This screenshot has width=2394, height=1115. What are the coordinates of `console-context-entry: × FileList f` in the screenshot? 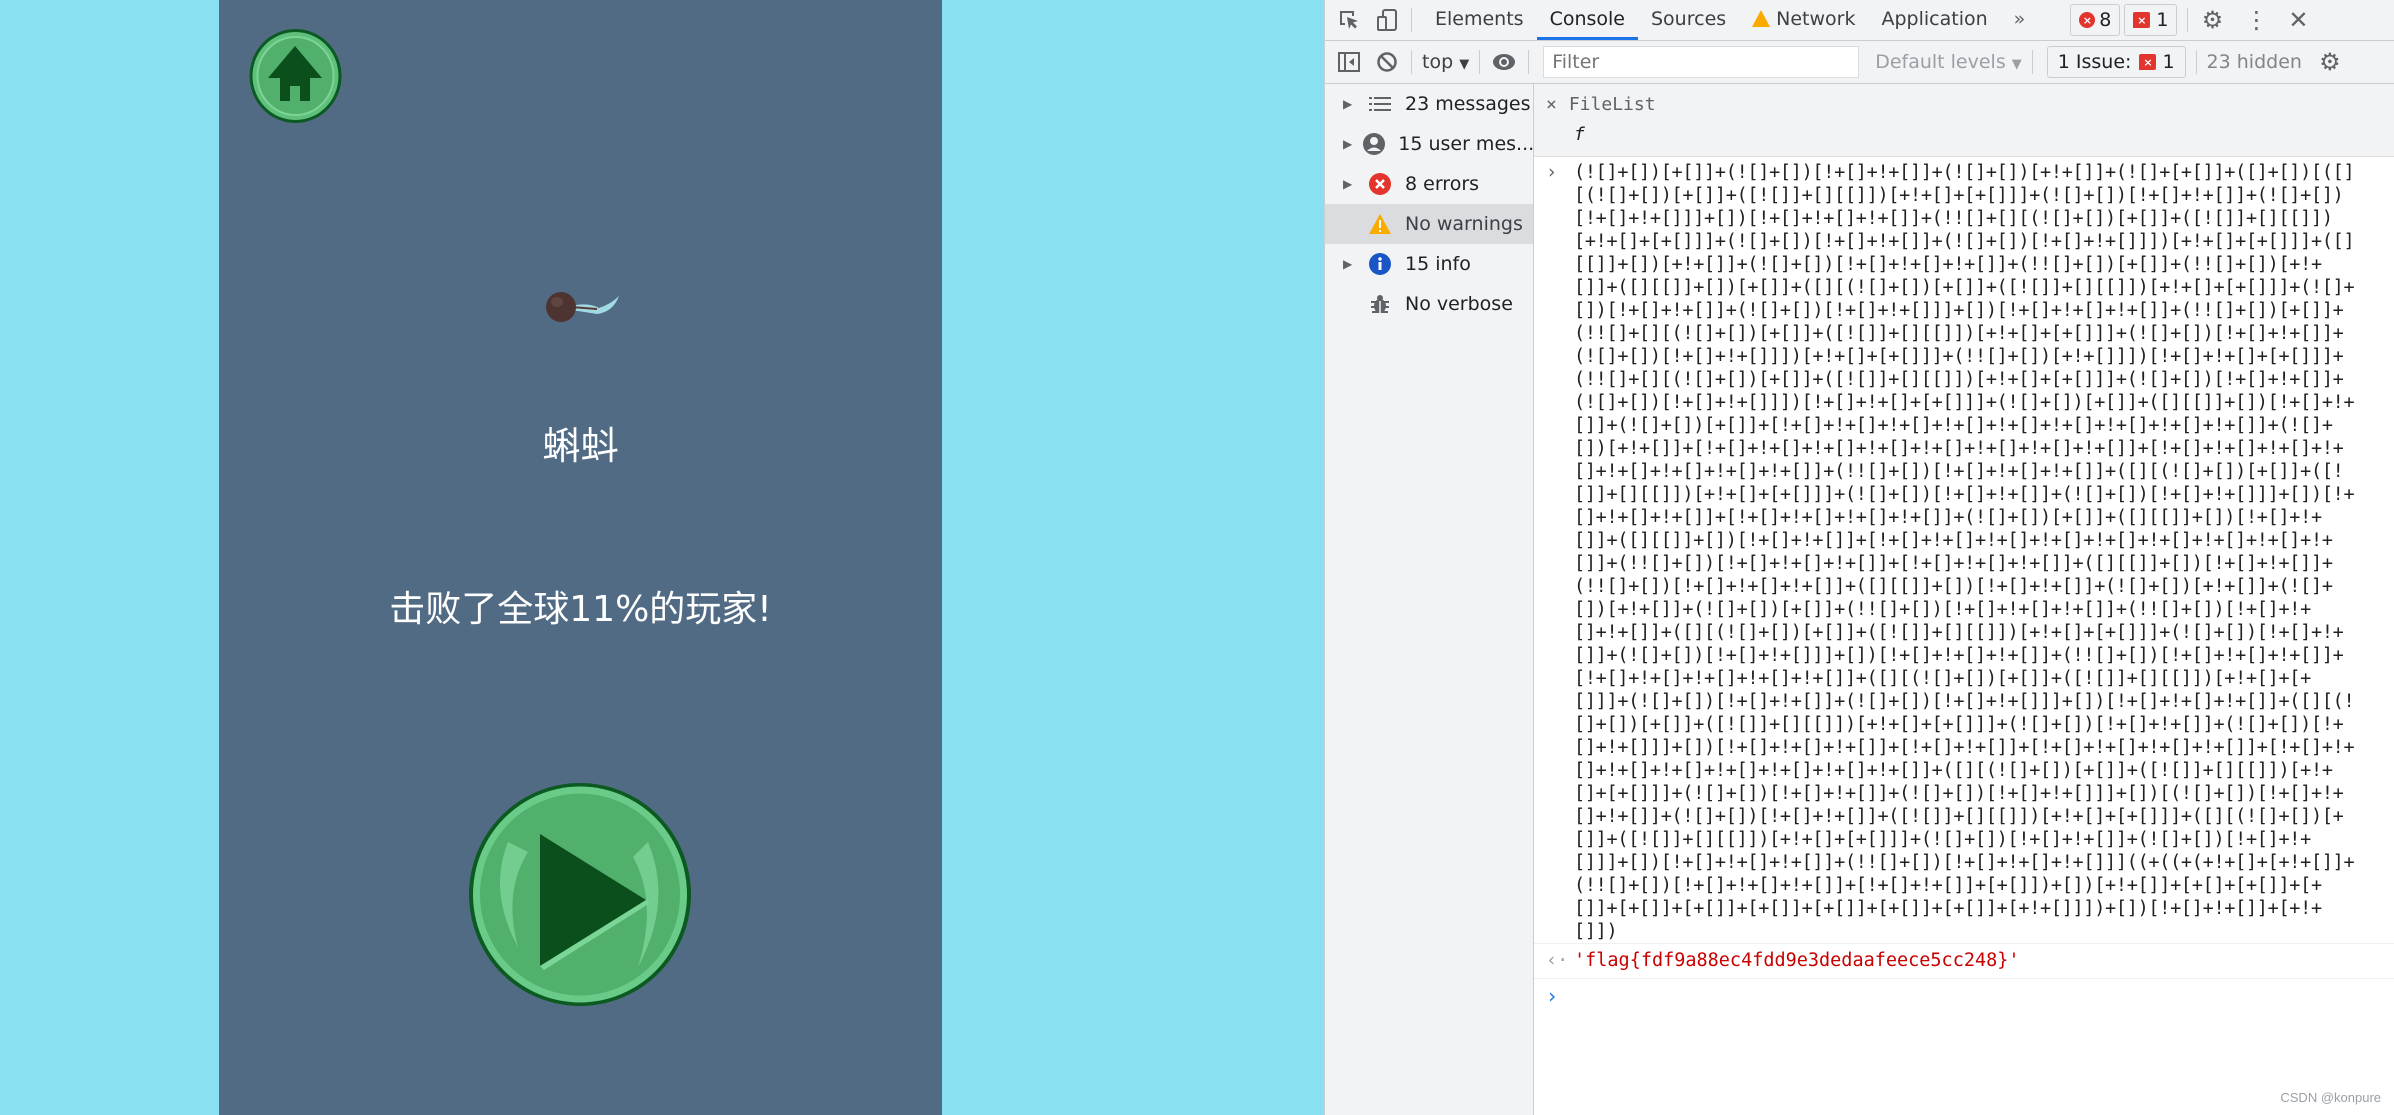 It's located at (1964, 120).